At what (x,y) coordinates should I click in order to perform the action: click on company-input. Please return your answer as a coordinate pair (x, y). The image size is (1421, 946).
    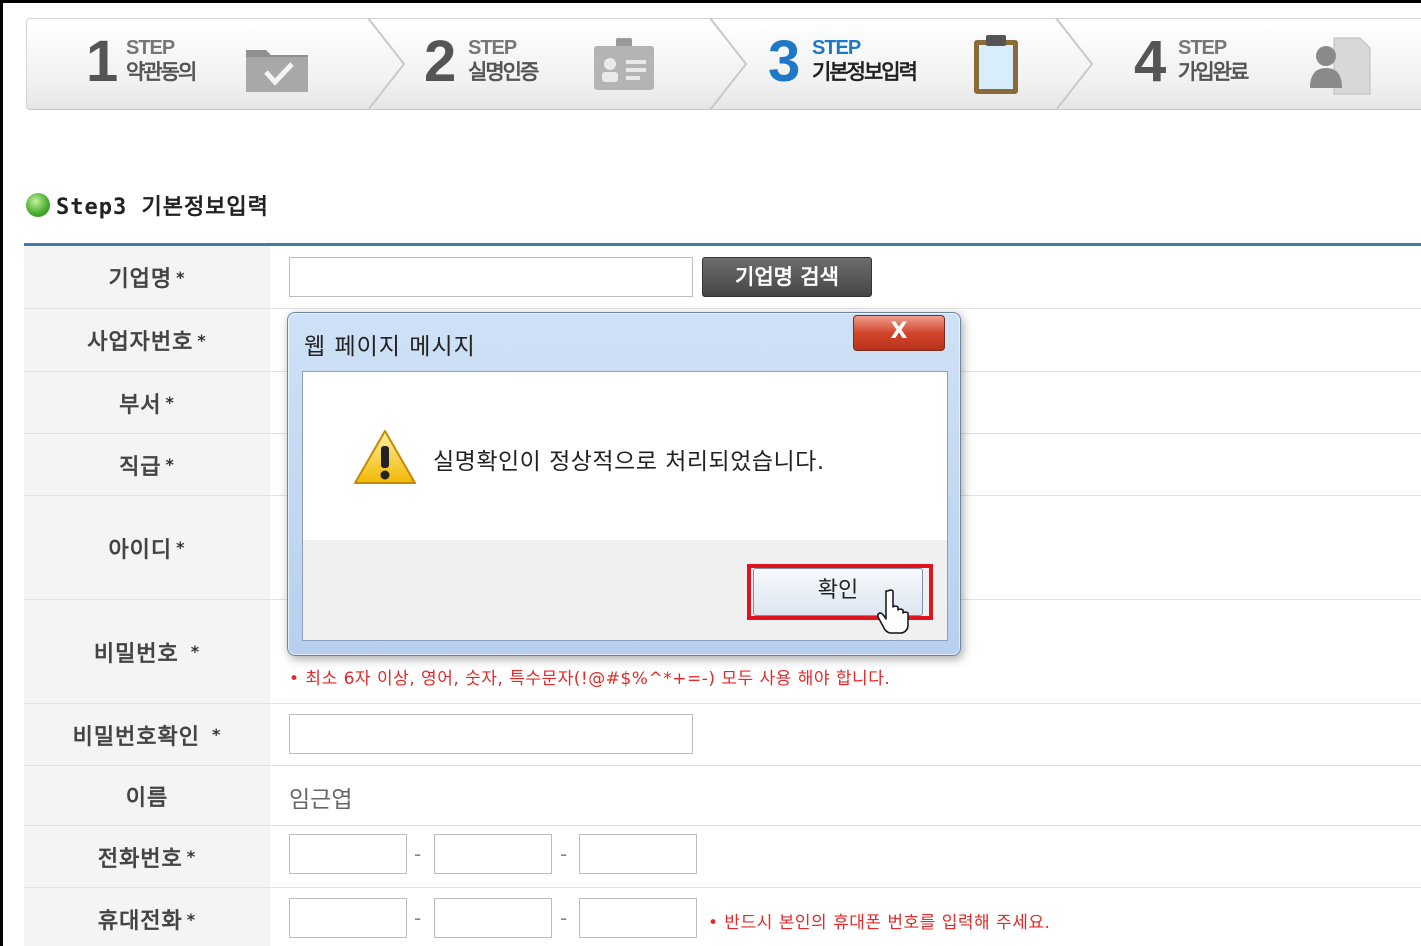
    Looking at the image, I should click on (491, 277).